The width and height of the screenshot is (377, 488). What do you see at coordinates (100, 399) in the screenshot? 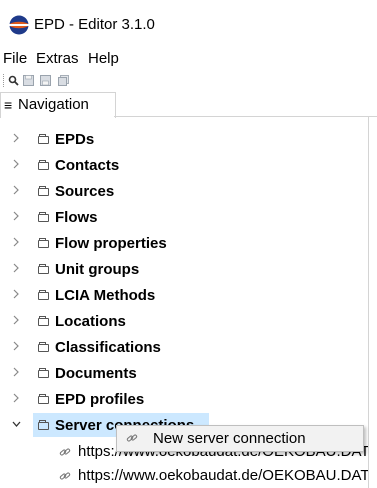
I see `tree-item-label: EPD profiles` at bounding box center [100, 399].